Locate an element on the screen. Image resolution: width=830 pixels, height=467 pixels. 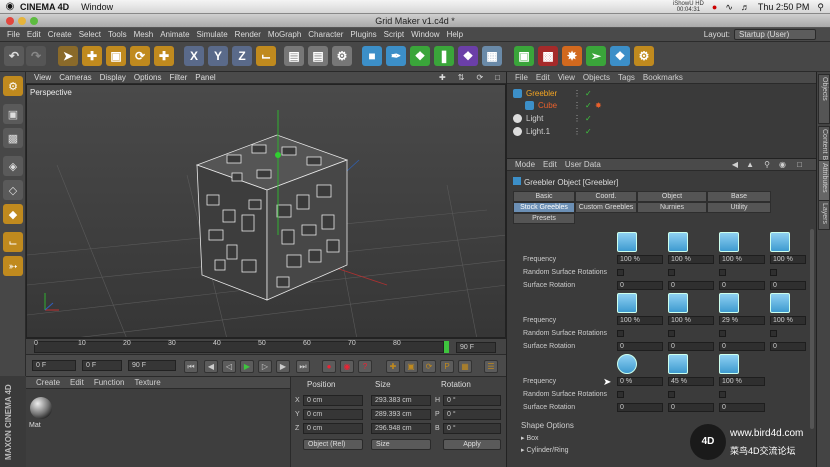
zoom-window-icon is located at coordinates (34, 21).